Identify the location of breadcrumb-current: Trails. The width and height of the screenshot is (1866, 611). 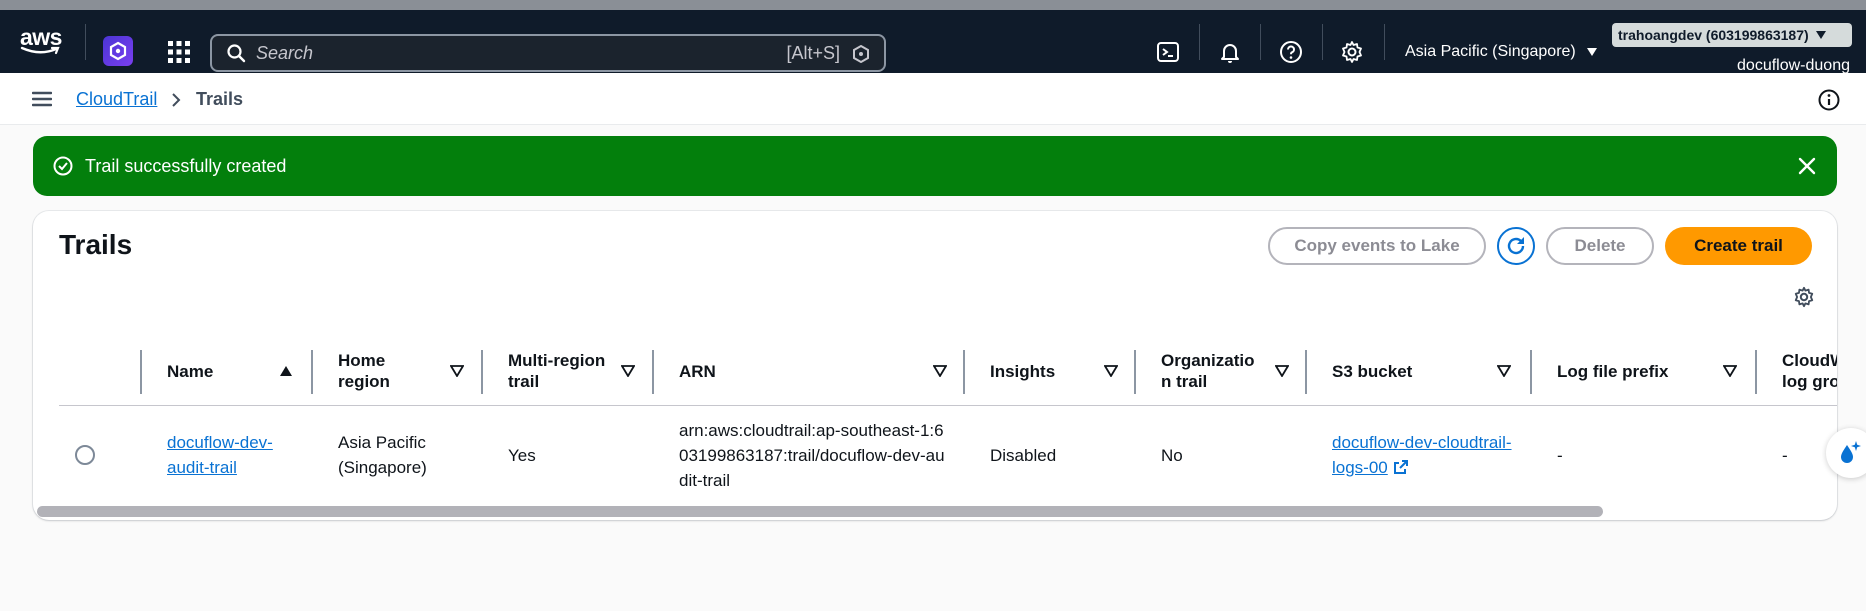
(220, 99).